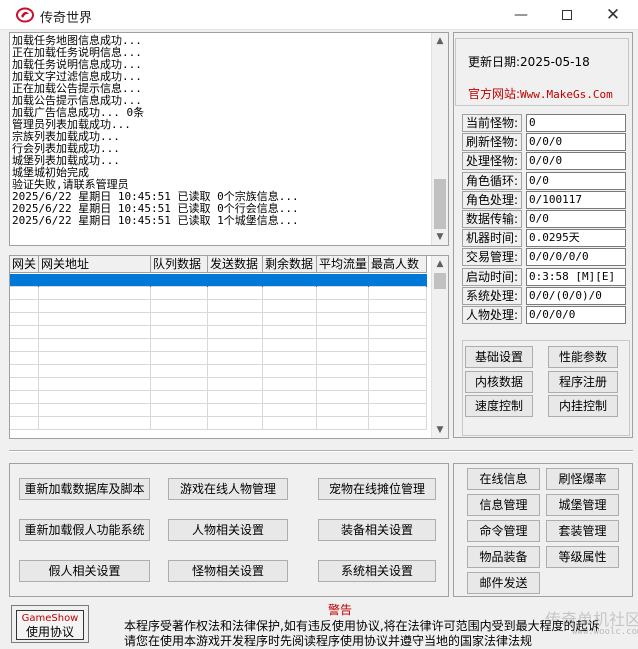  I want to click on log-scrollbar: ▲ ▼, so click(439, 139).